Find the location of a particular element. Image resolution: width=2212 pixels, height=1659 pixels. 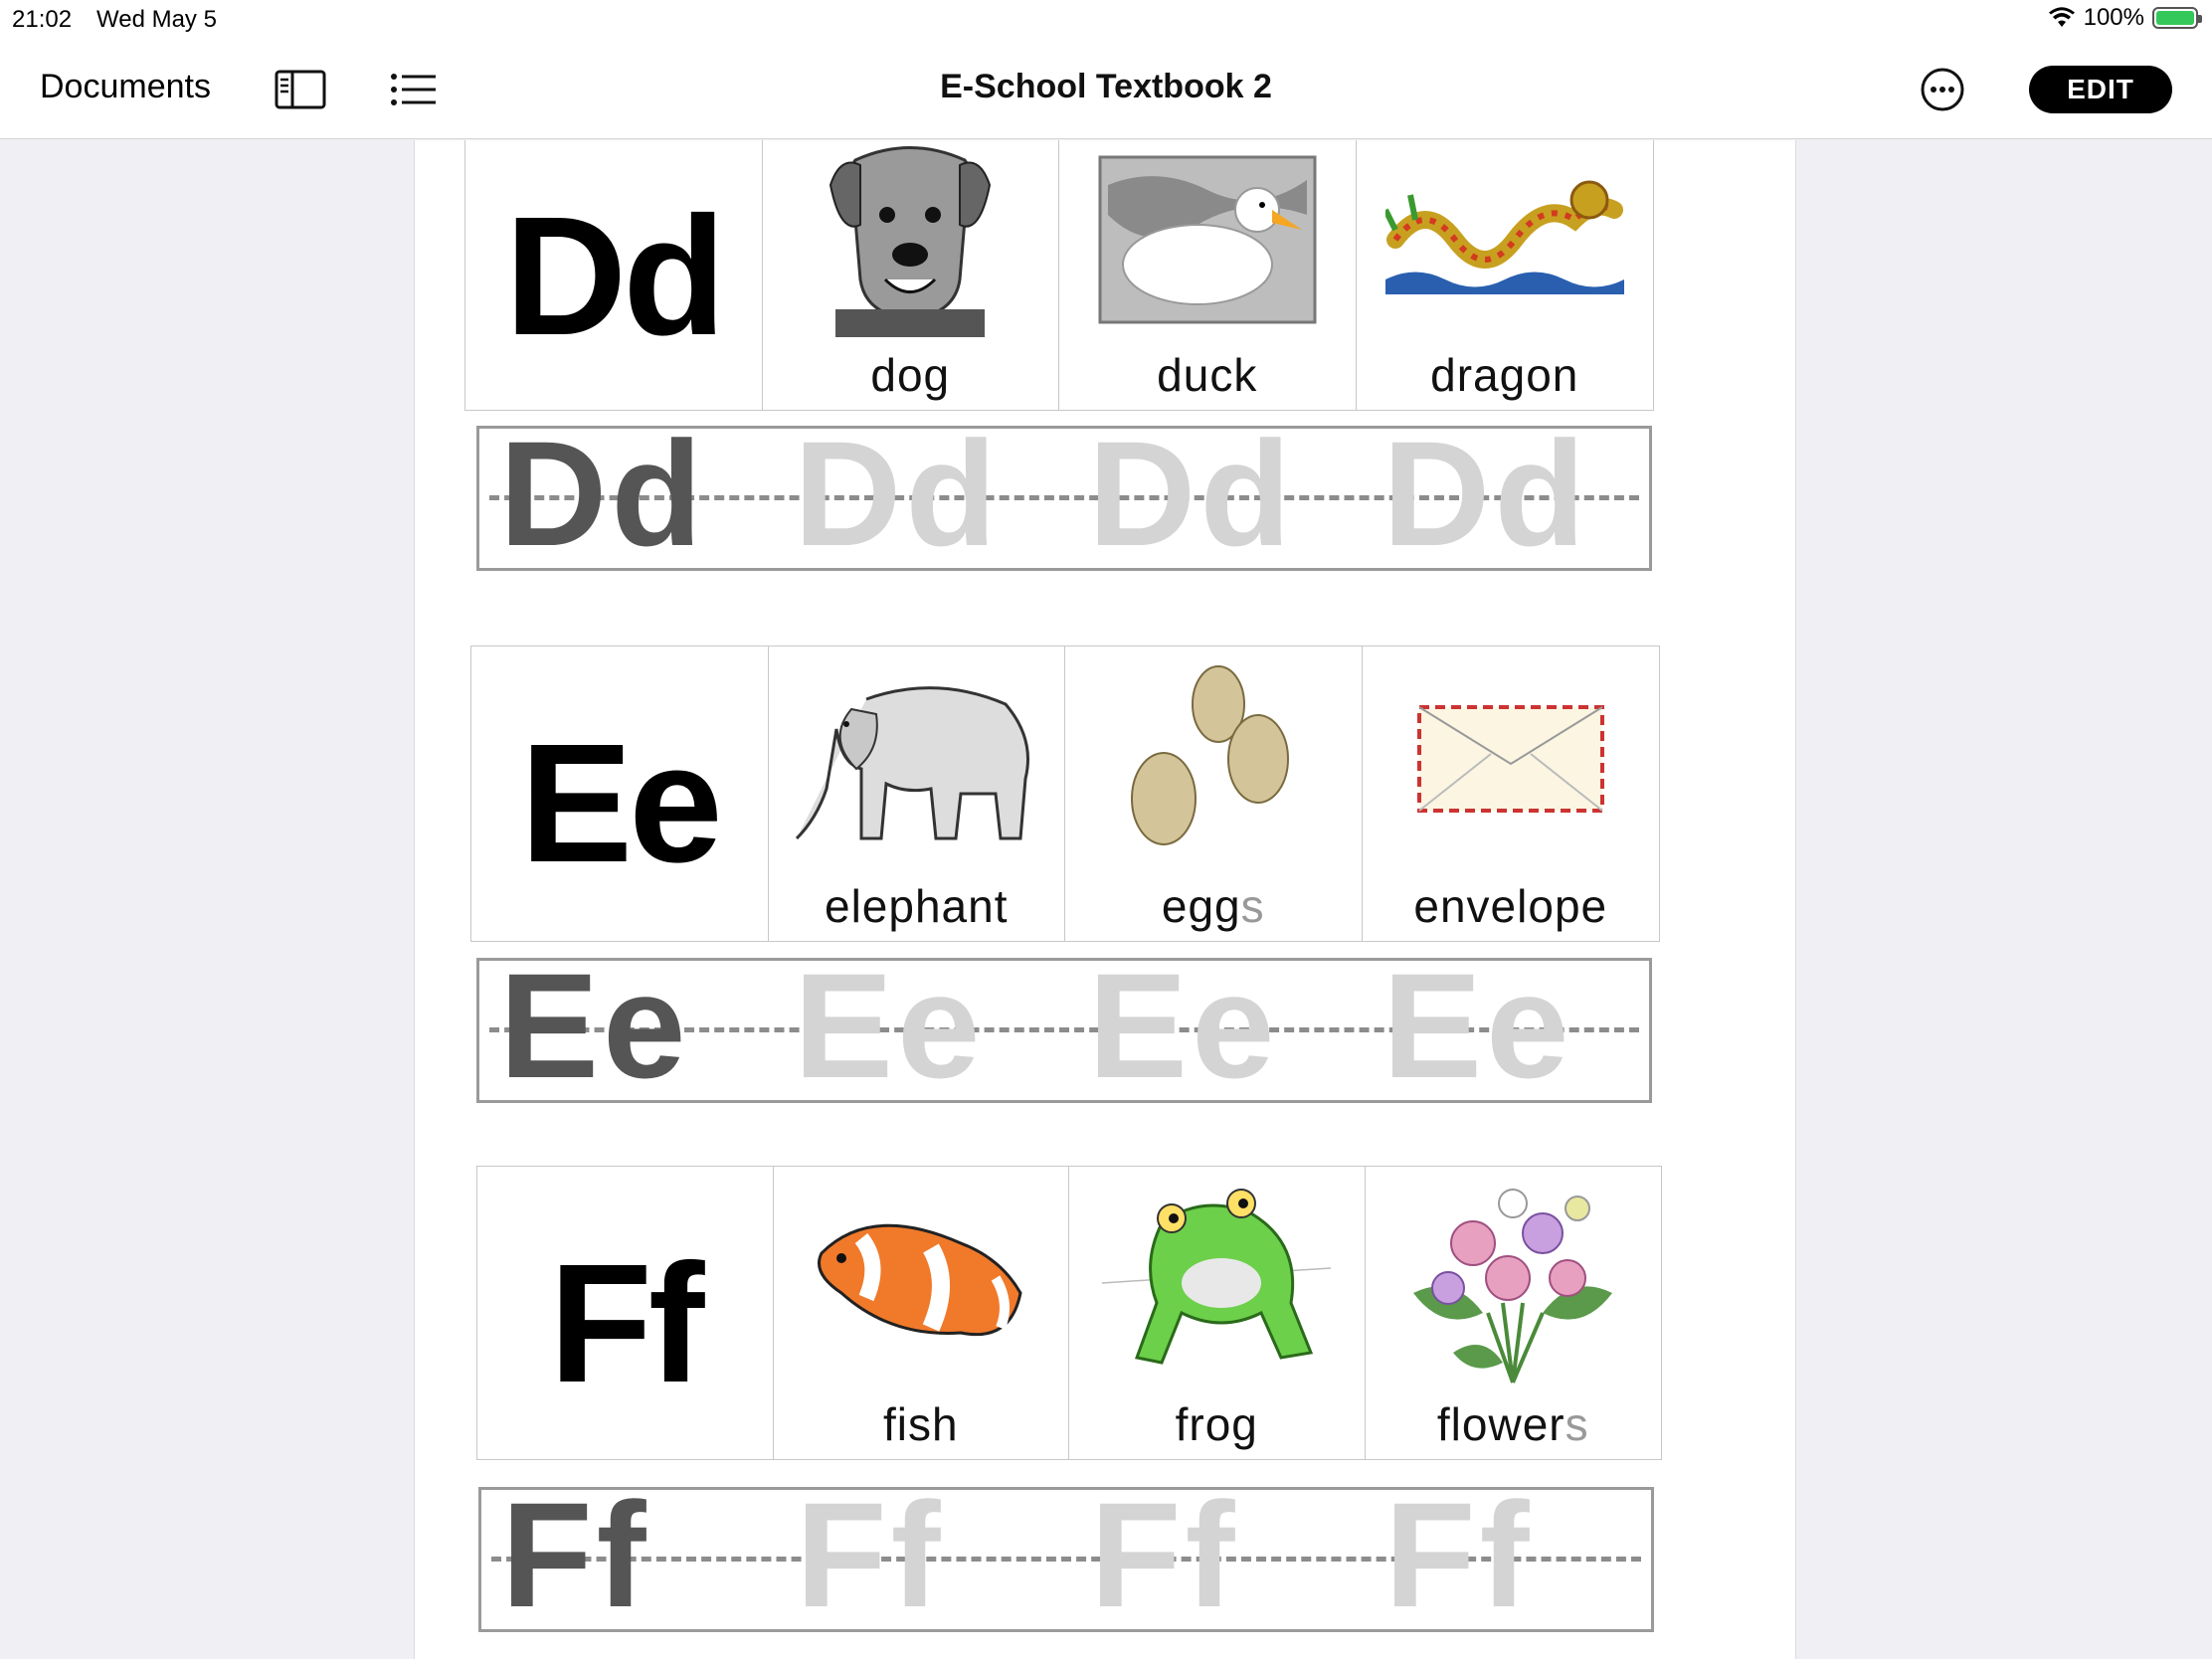

word-main: flower is located at coordinates (1501, 1424).